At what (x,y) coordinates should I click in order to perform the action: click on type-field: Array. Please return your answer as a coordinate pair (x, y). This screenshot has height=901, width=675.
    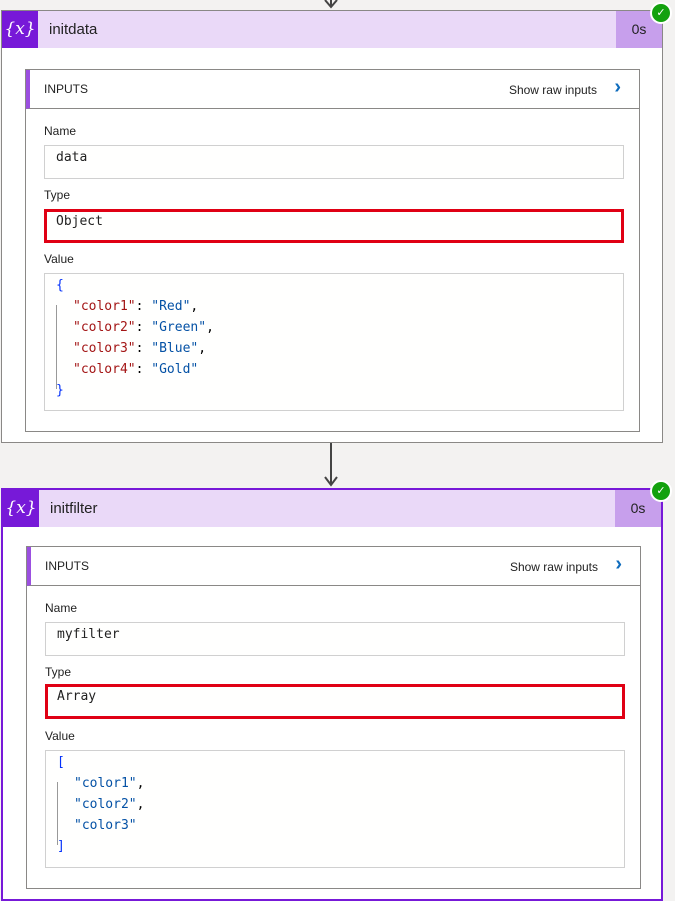
    Looking at the image, I should click on (335, 701).